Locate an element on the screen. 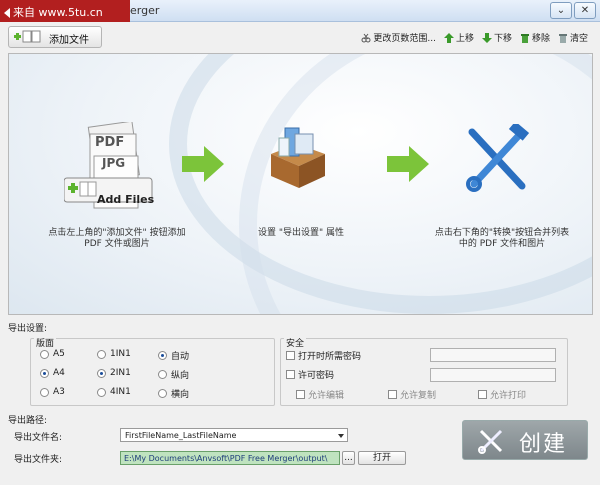 The width and height of the screenshot is (600, 485). filename-select: FirstFileName_LastFileName is located at coordinates (234, 435).